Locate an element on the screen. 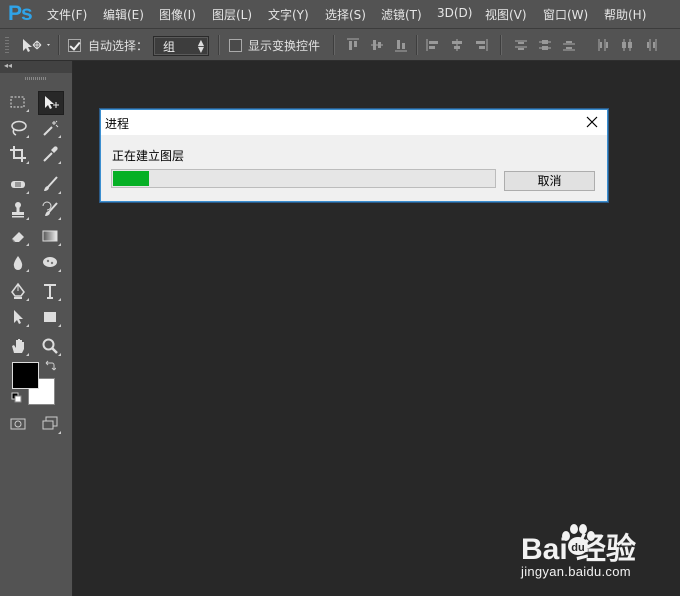  eyedropper-icon is located at coordinates (50, 154).